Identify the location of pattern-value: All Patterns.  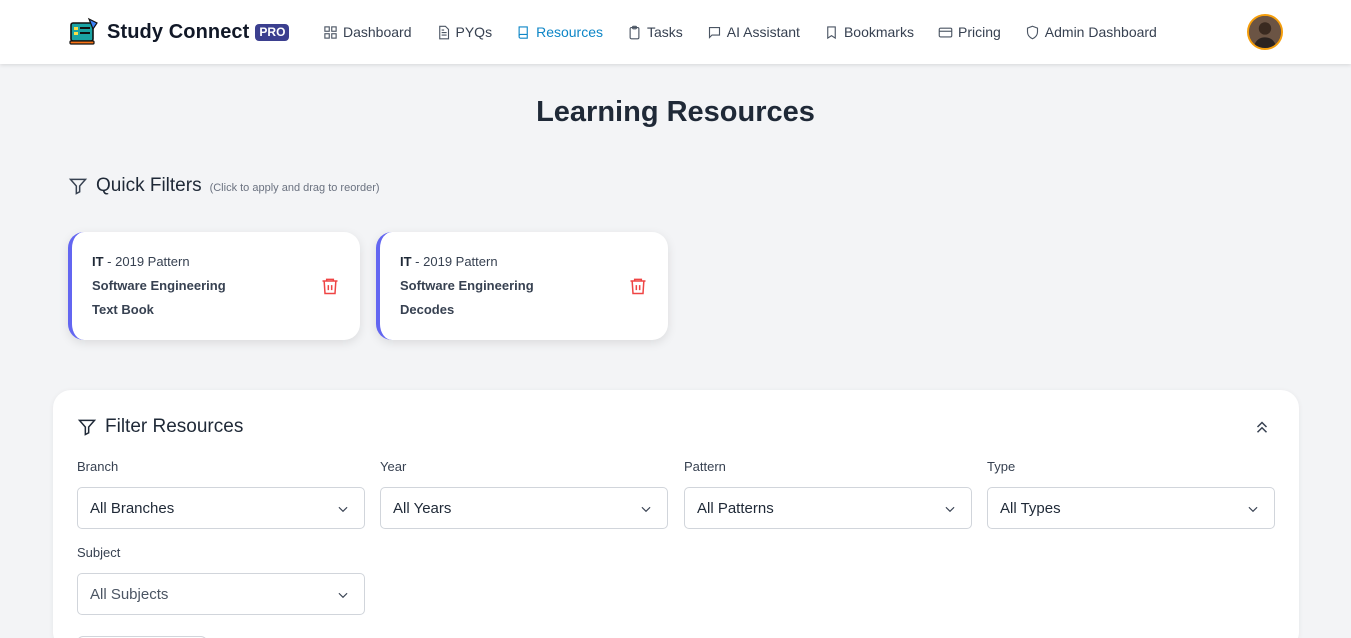
(735, 508).